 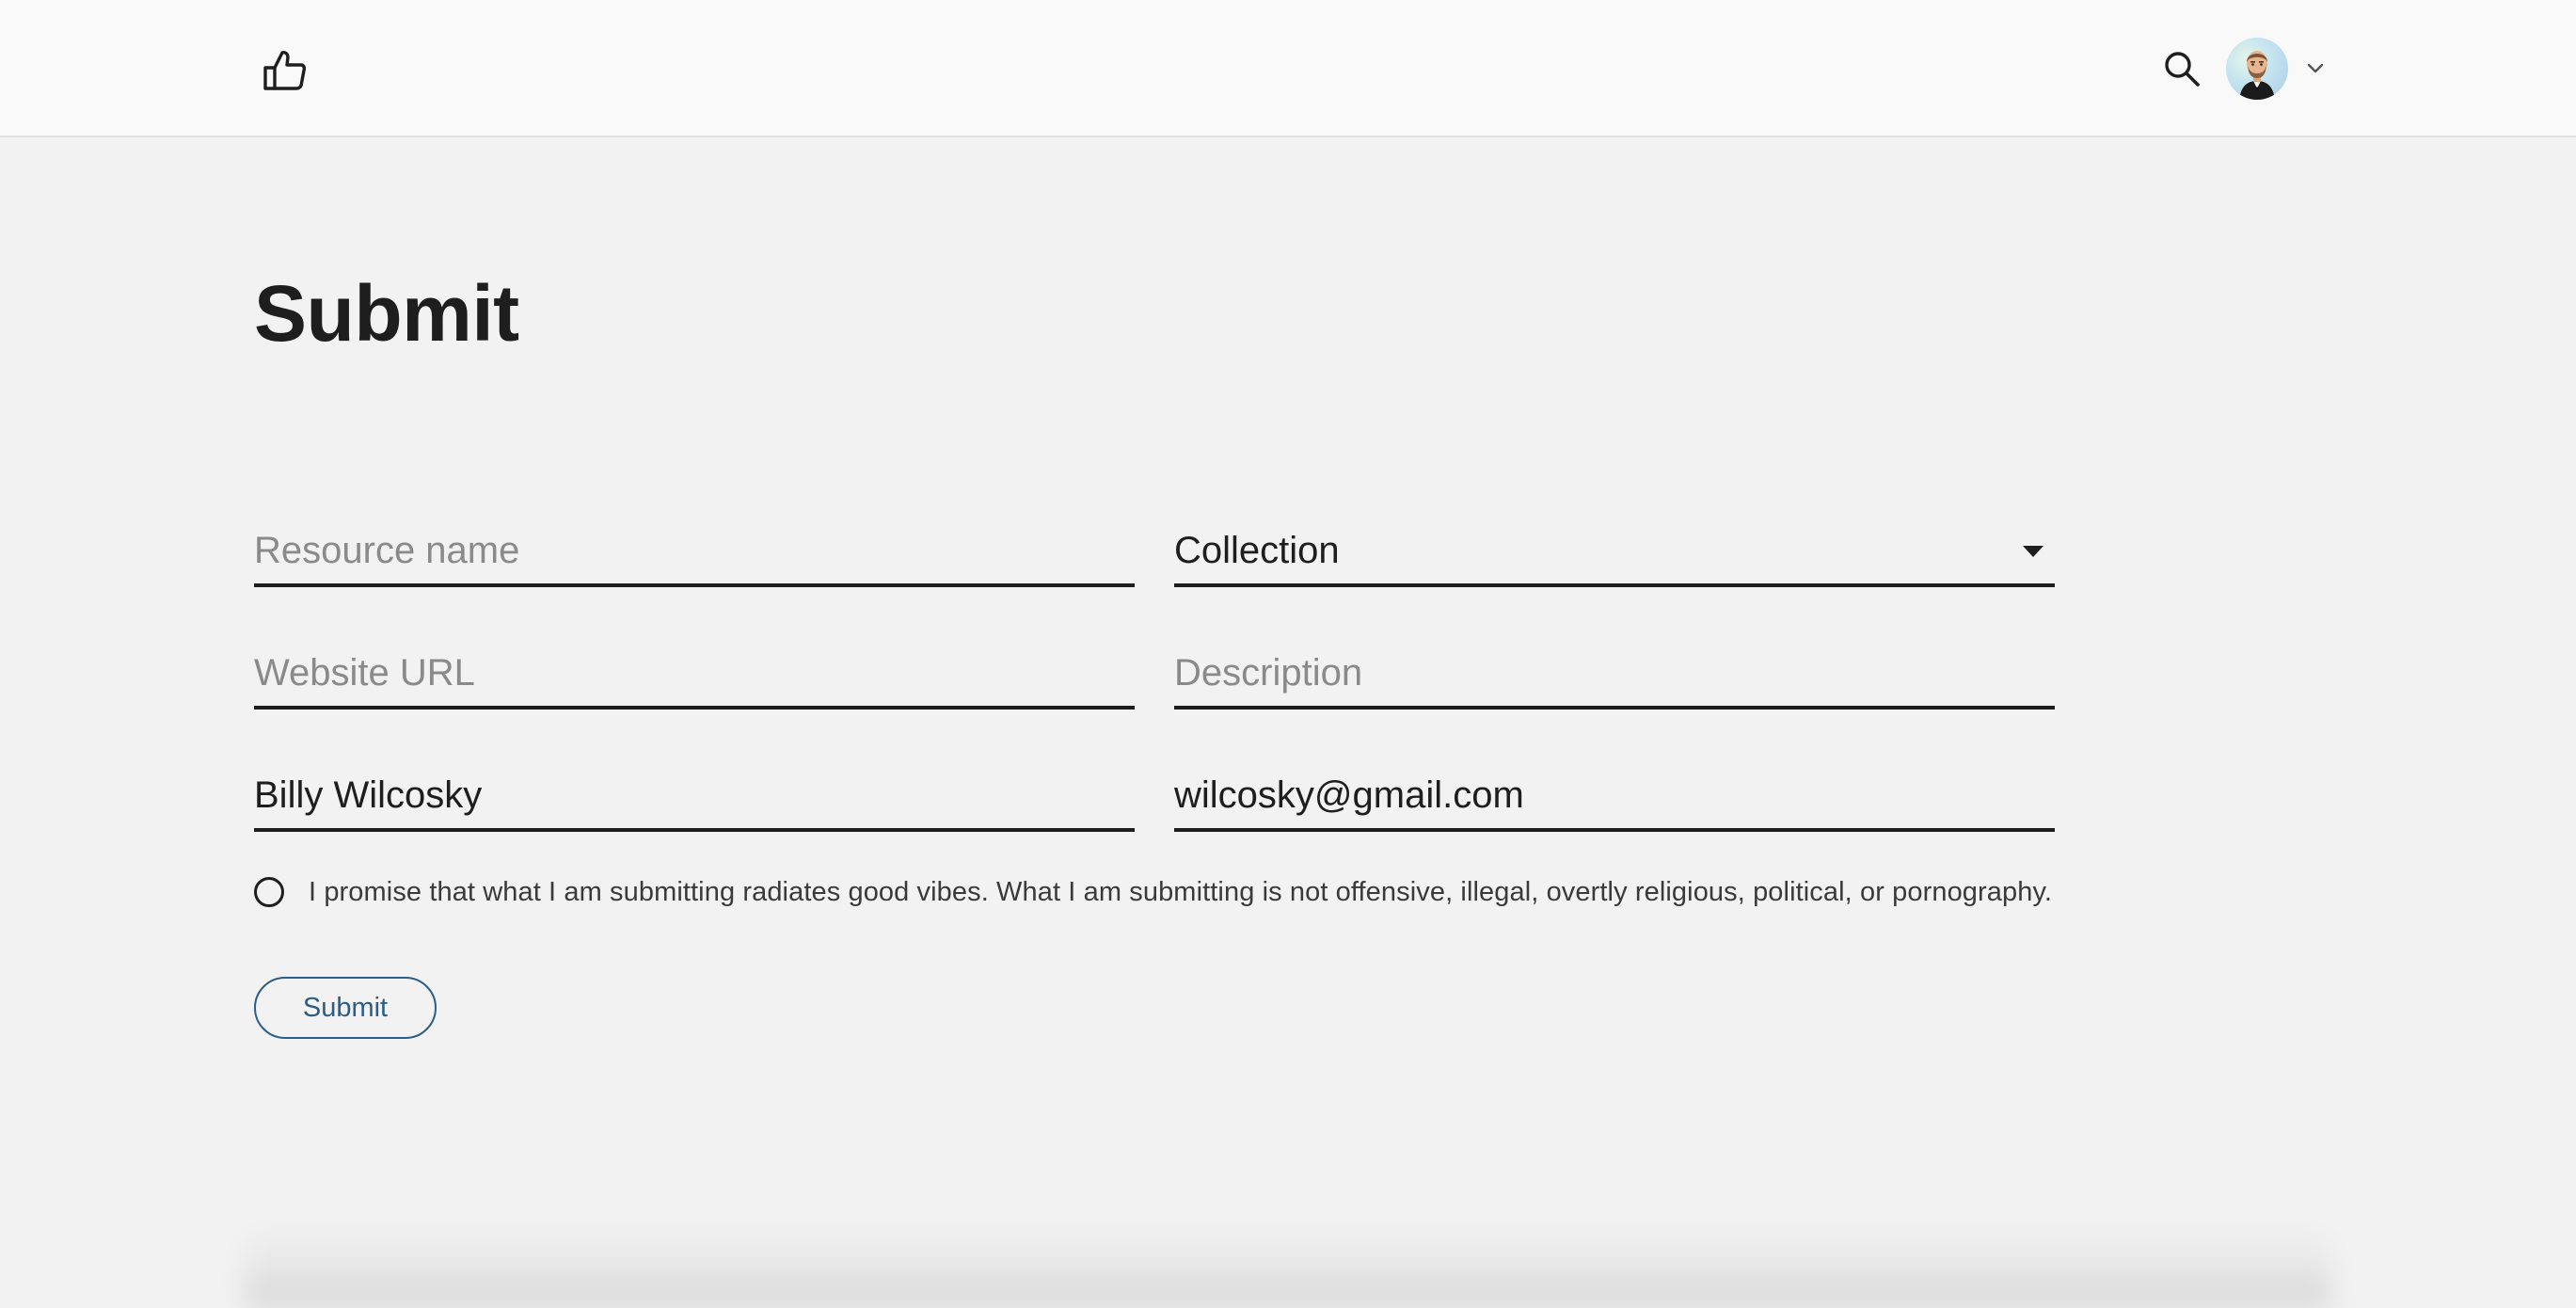 What do you see at coordinates (269, 892) in the screenshot?
I see `consent-radio` at bounding box center [269, 892].